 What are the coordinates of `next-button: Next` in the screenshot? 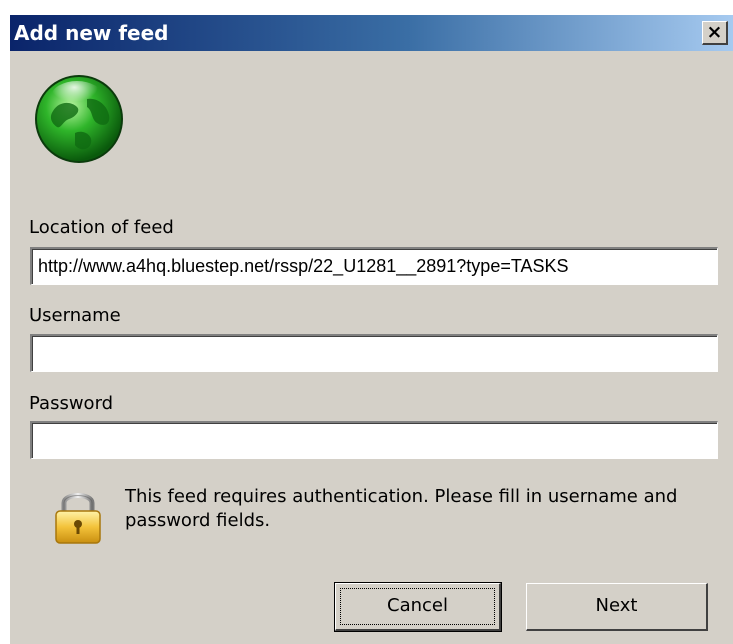 It's located at (617, 607).